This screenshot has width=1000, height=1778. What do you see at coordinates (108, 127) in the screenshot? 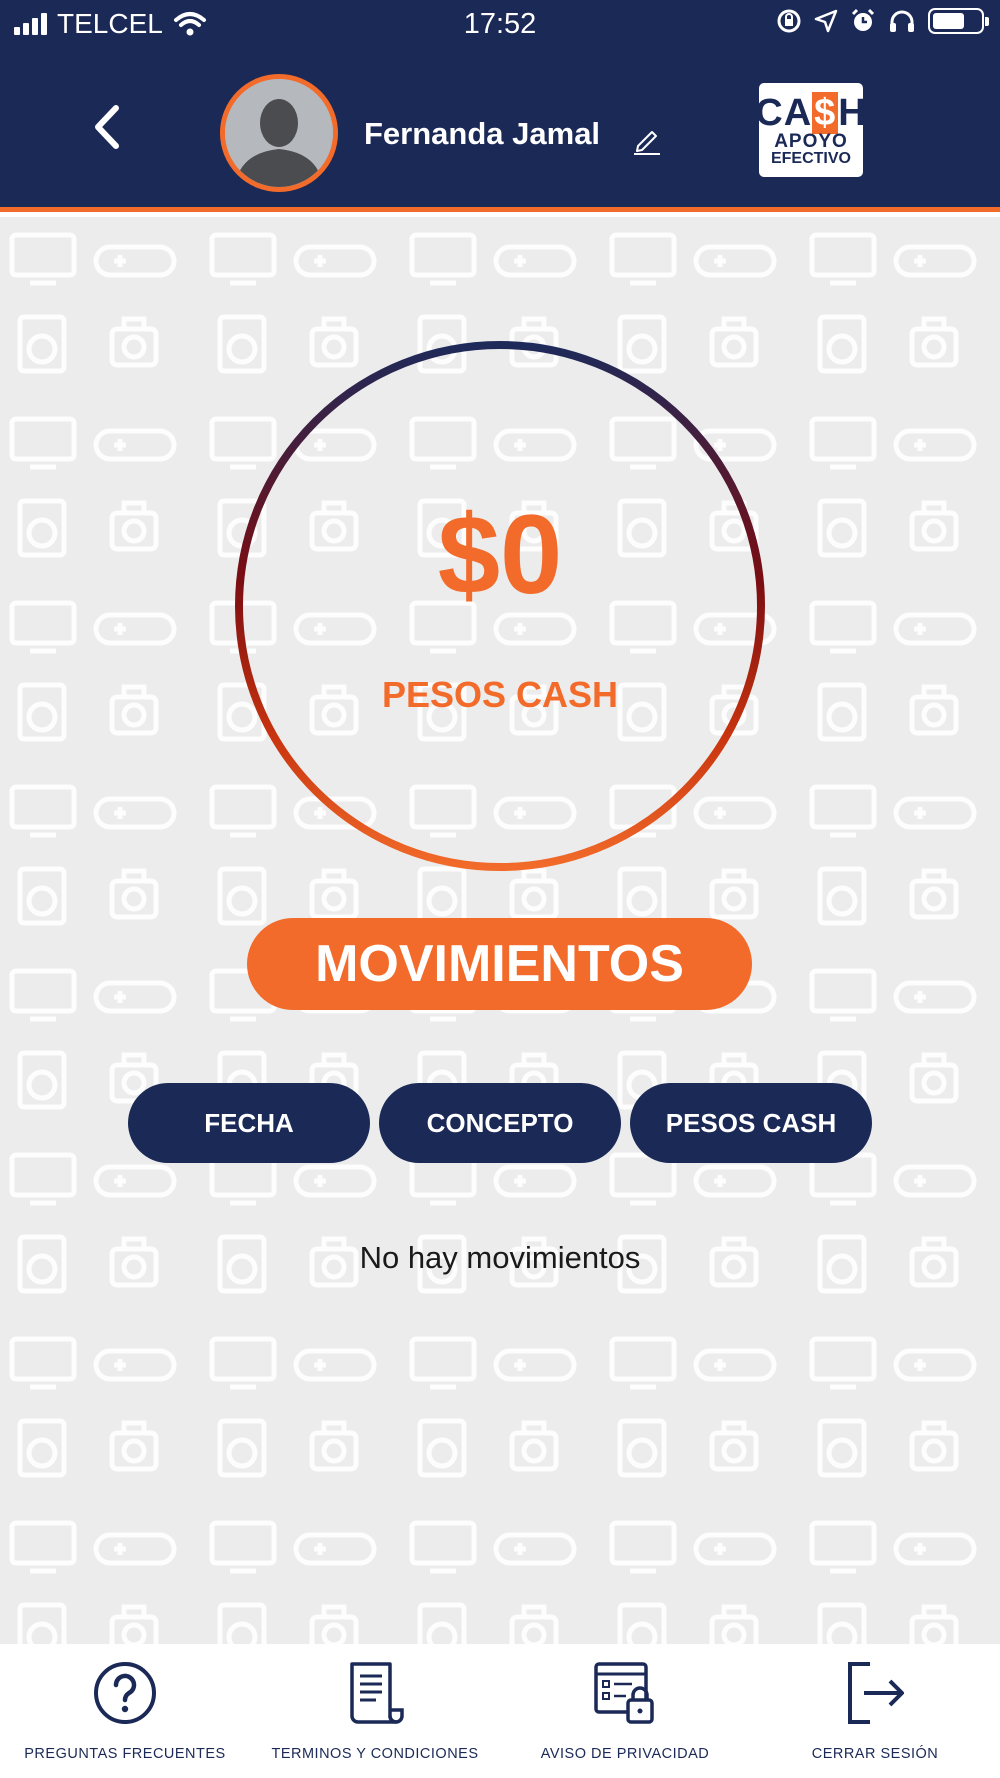
I see `back-arrow-icon` at bounding box center [108, 127].